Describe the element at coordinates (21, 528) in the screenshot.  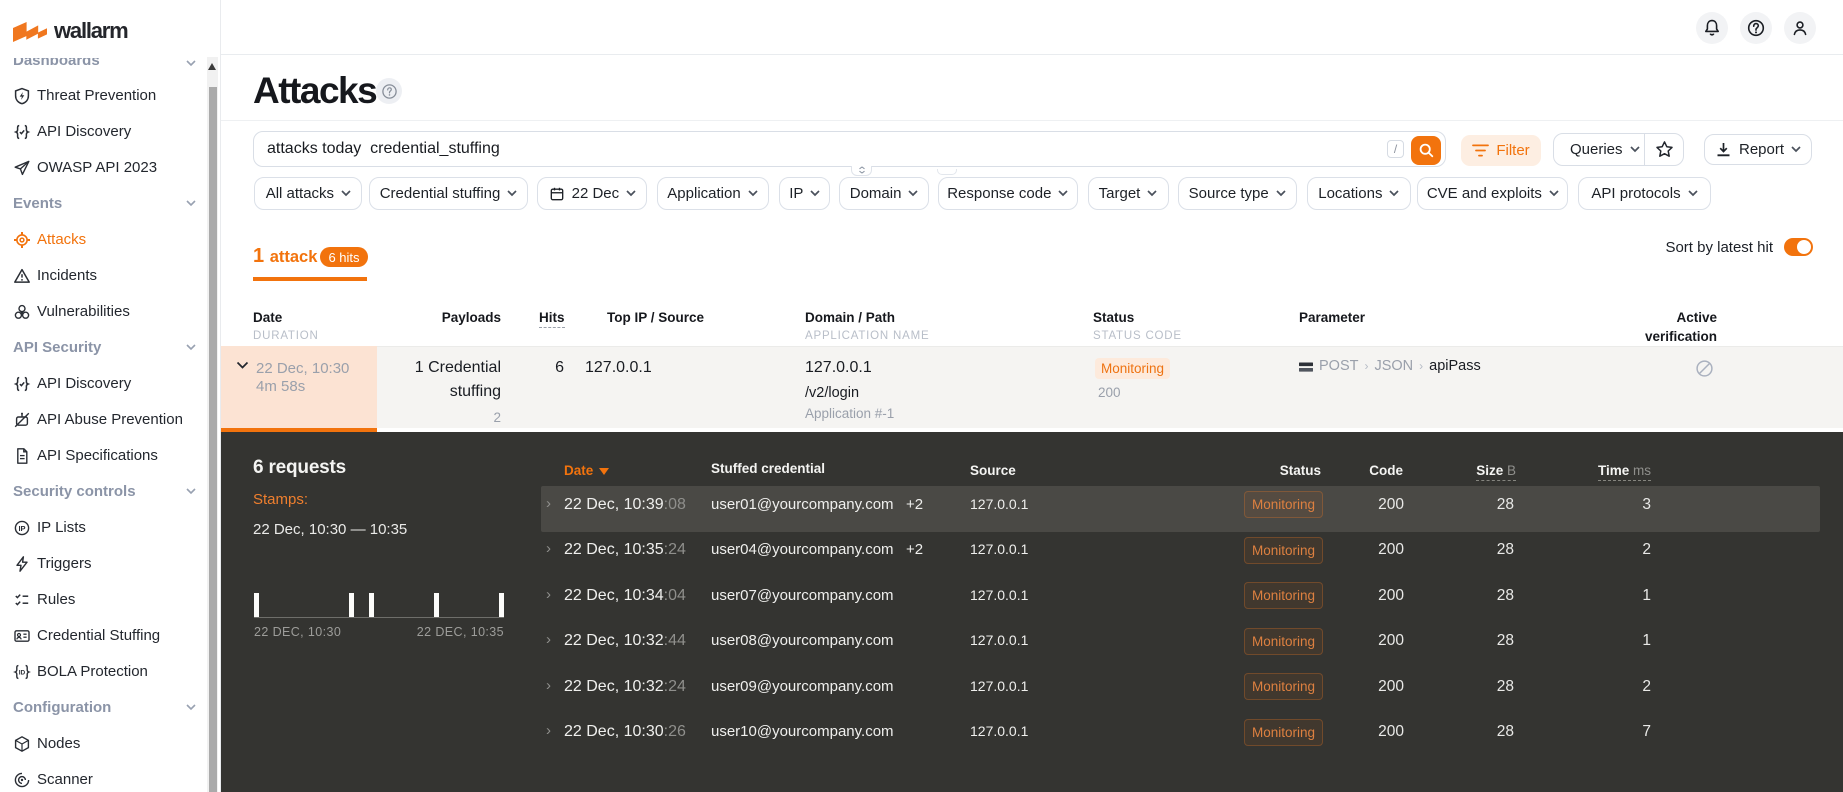
I see `svg-text: IP` at that location.